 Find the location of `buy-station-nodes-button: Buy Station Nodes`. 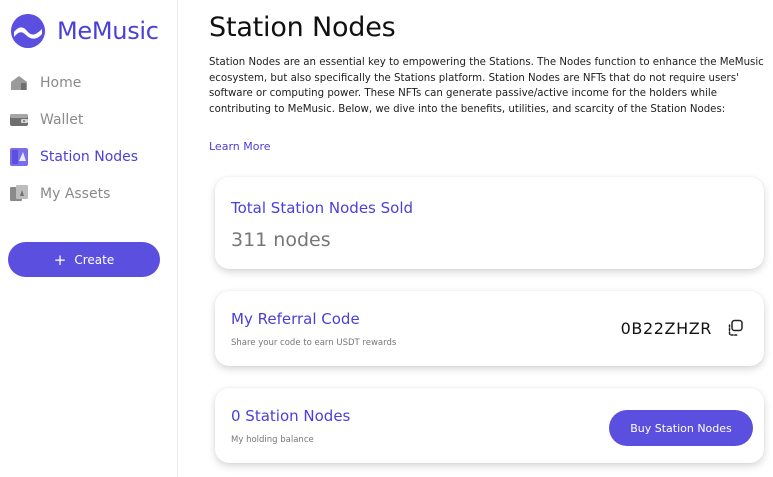

buy-station-nodes-button: Buy Station Nodes is located at coordinates (681, 428).